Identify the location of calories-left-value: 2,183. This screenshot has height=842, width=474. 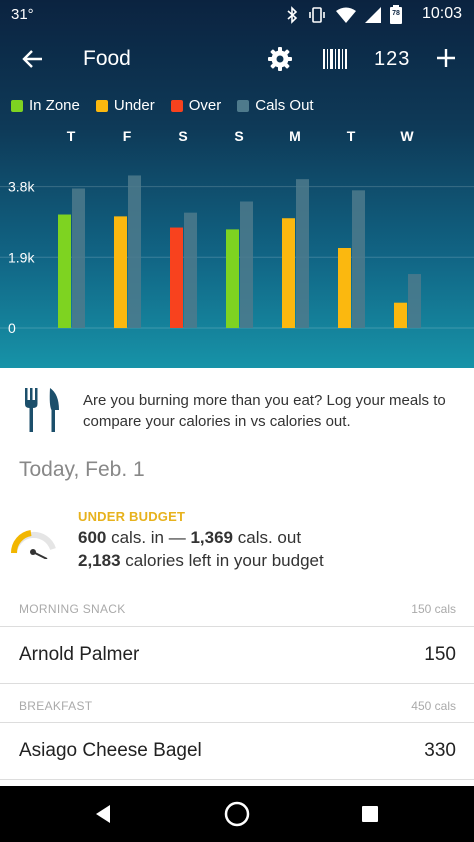
(99, 560).